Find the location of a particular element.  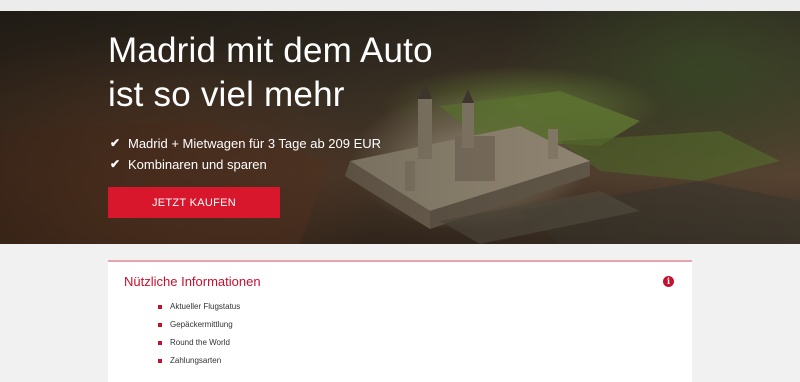

top-strip is located at coordinates (400, 5).